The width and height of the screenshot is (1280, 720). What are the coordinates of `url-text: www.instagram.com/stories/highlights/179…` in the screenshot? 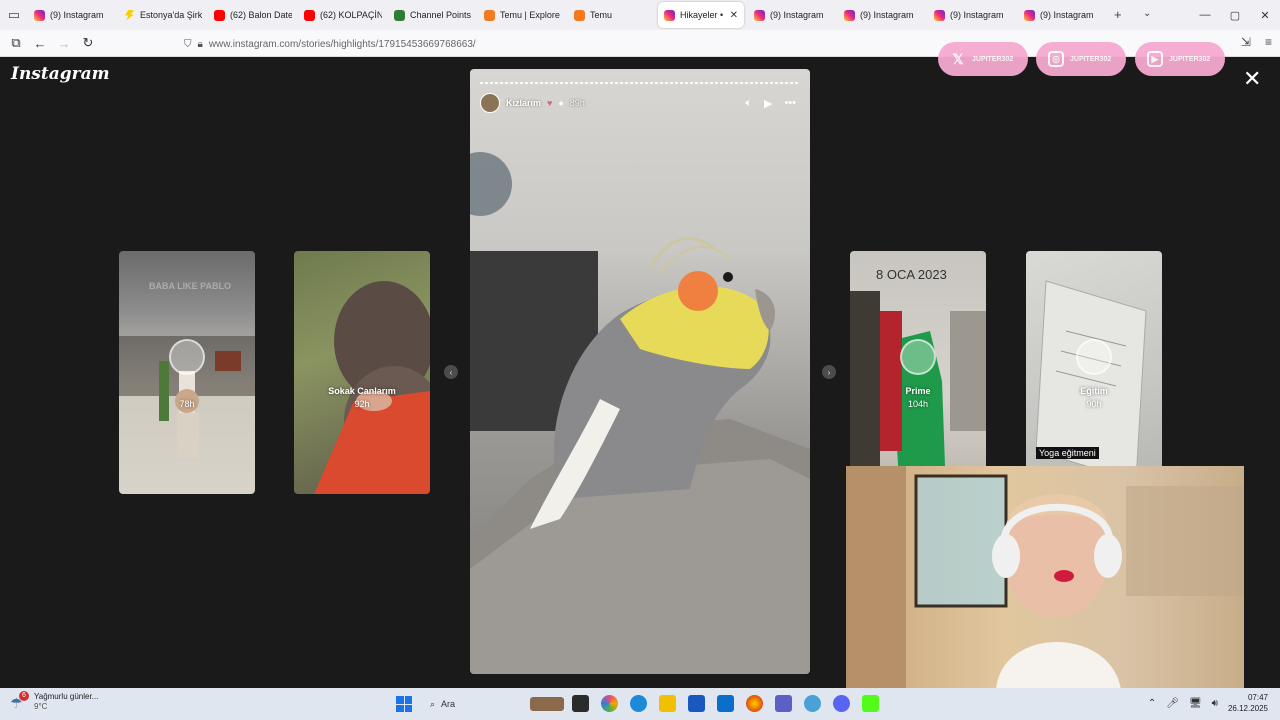 It's located at (342, 44).